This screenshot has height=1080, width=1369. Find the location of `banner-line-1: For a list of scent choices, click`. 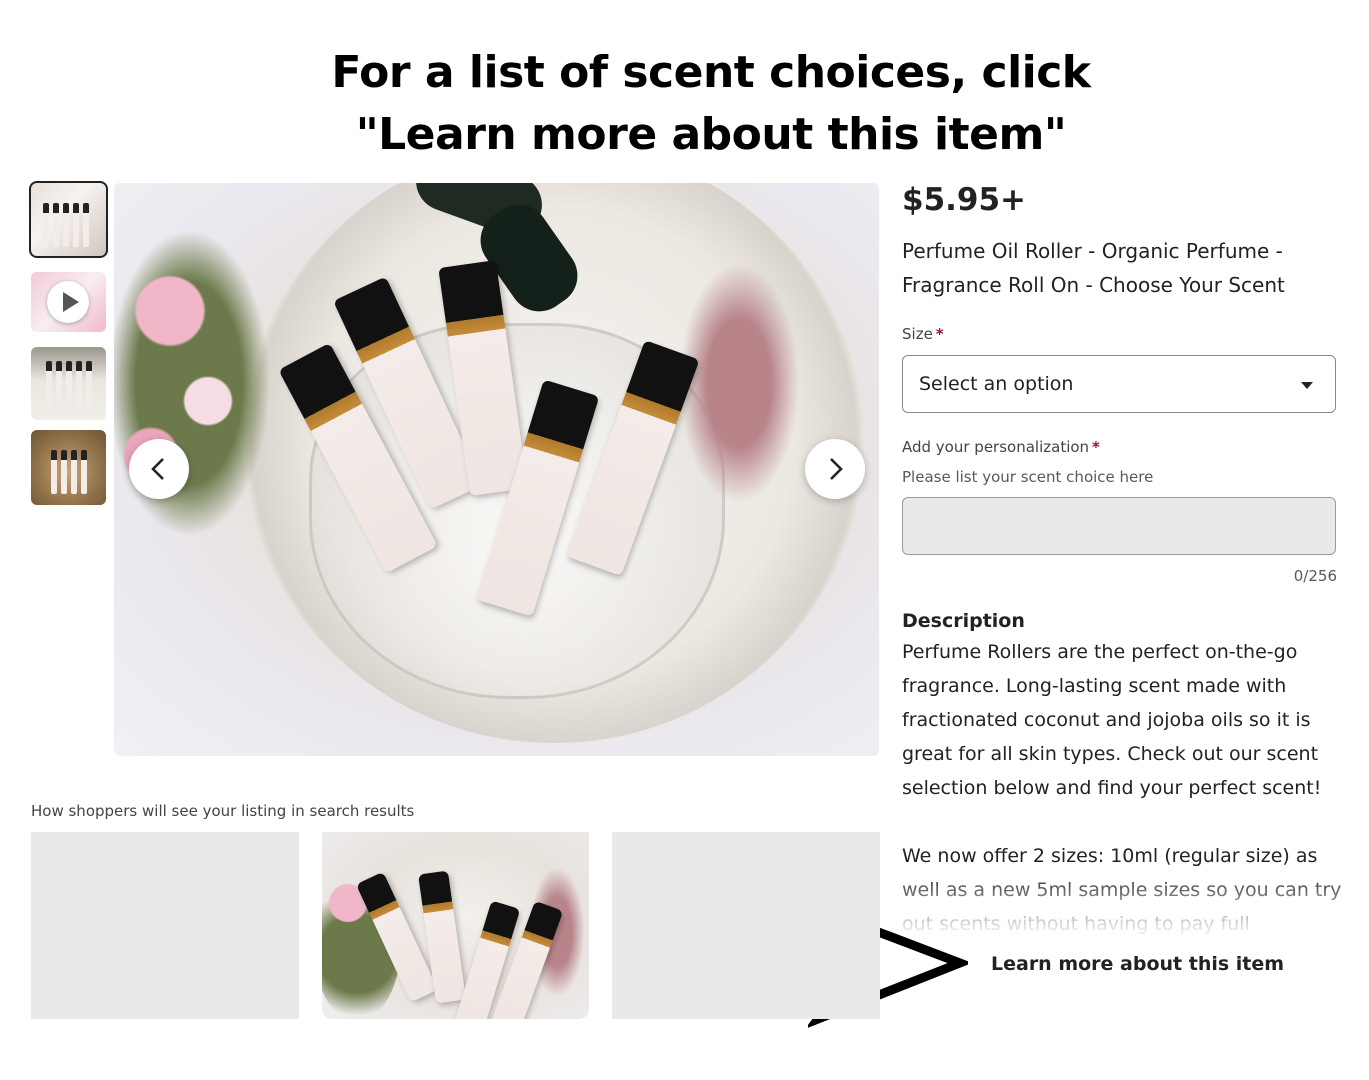

banner-line-1: For a list of scent choices, click is located at coordinates (711, 72).